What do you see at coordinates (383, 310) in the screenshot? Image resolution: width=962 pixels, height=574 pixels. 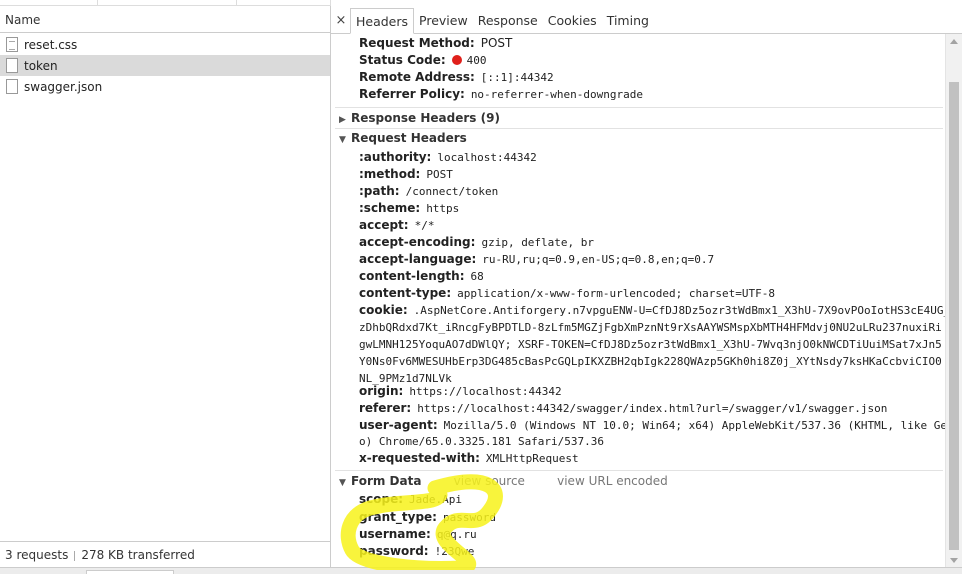 I see `header-key: cookie:` at bounding box center [383, 310].